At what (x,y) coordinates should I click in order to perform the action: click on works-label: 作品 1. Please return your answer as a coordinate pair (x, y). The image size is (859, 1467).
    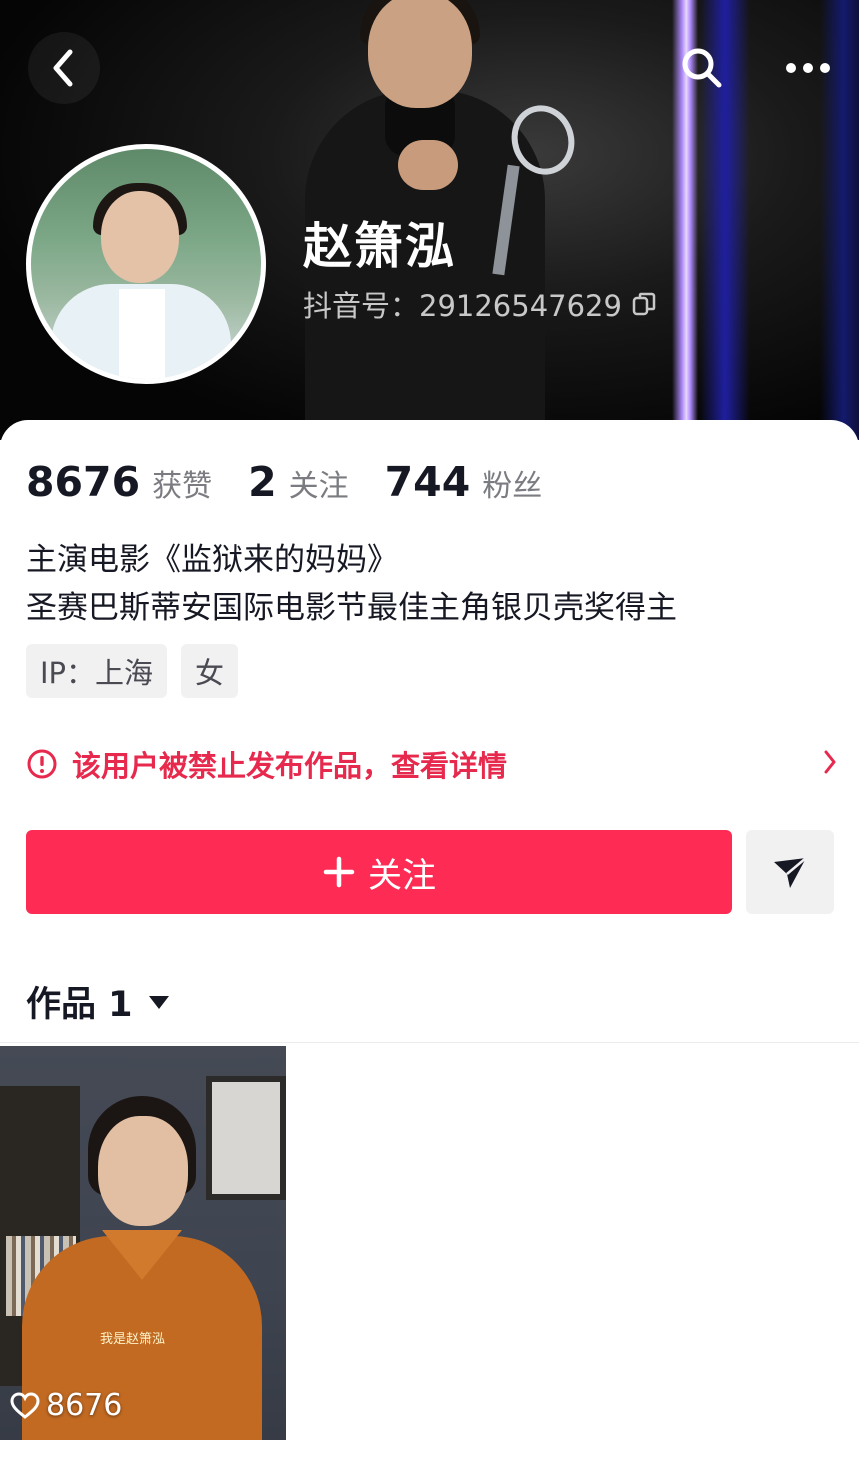
    Looking at the image, I should click on (79, 1005).